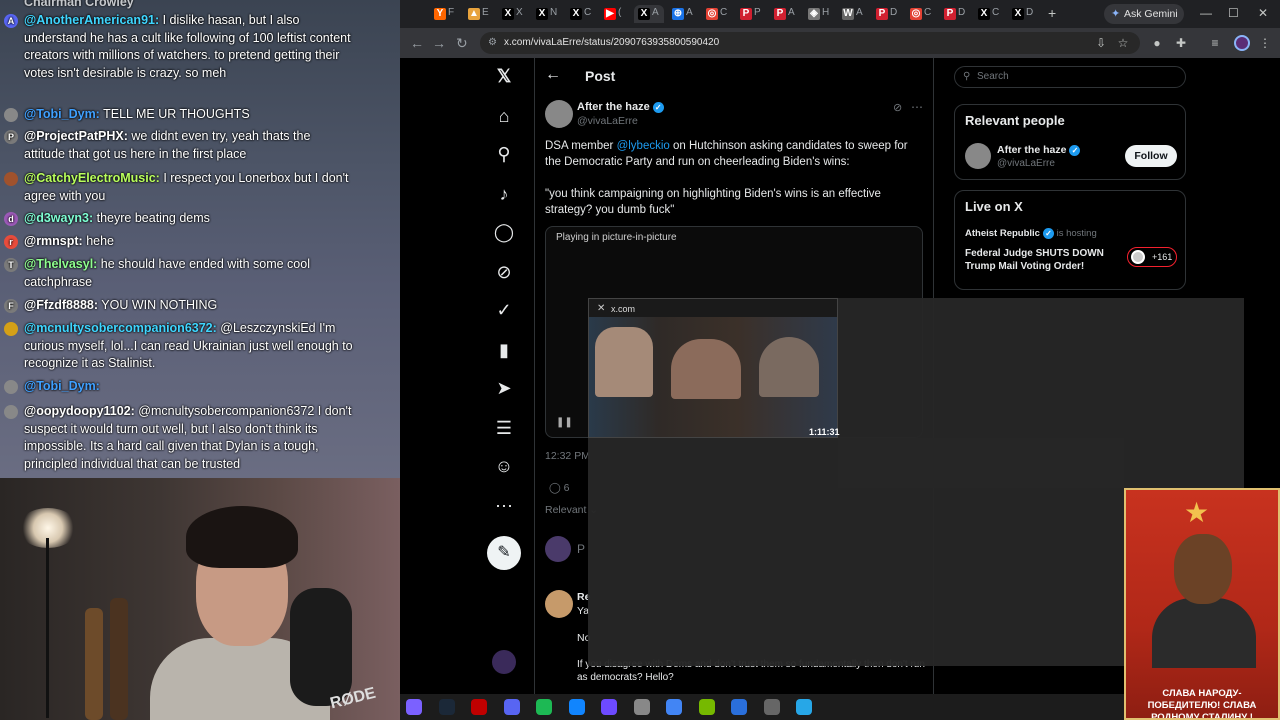 Image resolution: width=1280 pixels, height=720 pixels. What do you see at coordinates (417, 43) in the screenshot?
I see `back-button: ←` at bounding box center [417, 43].